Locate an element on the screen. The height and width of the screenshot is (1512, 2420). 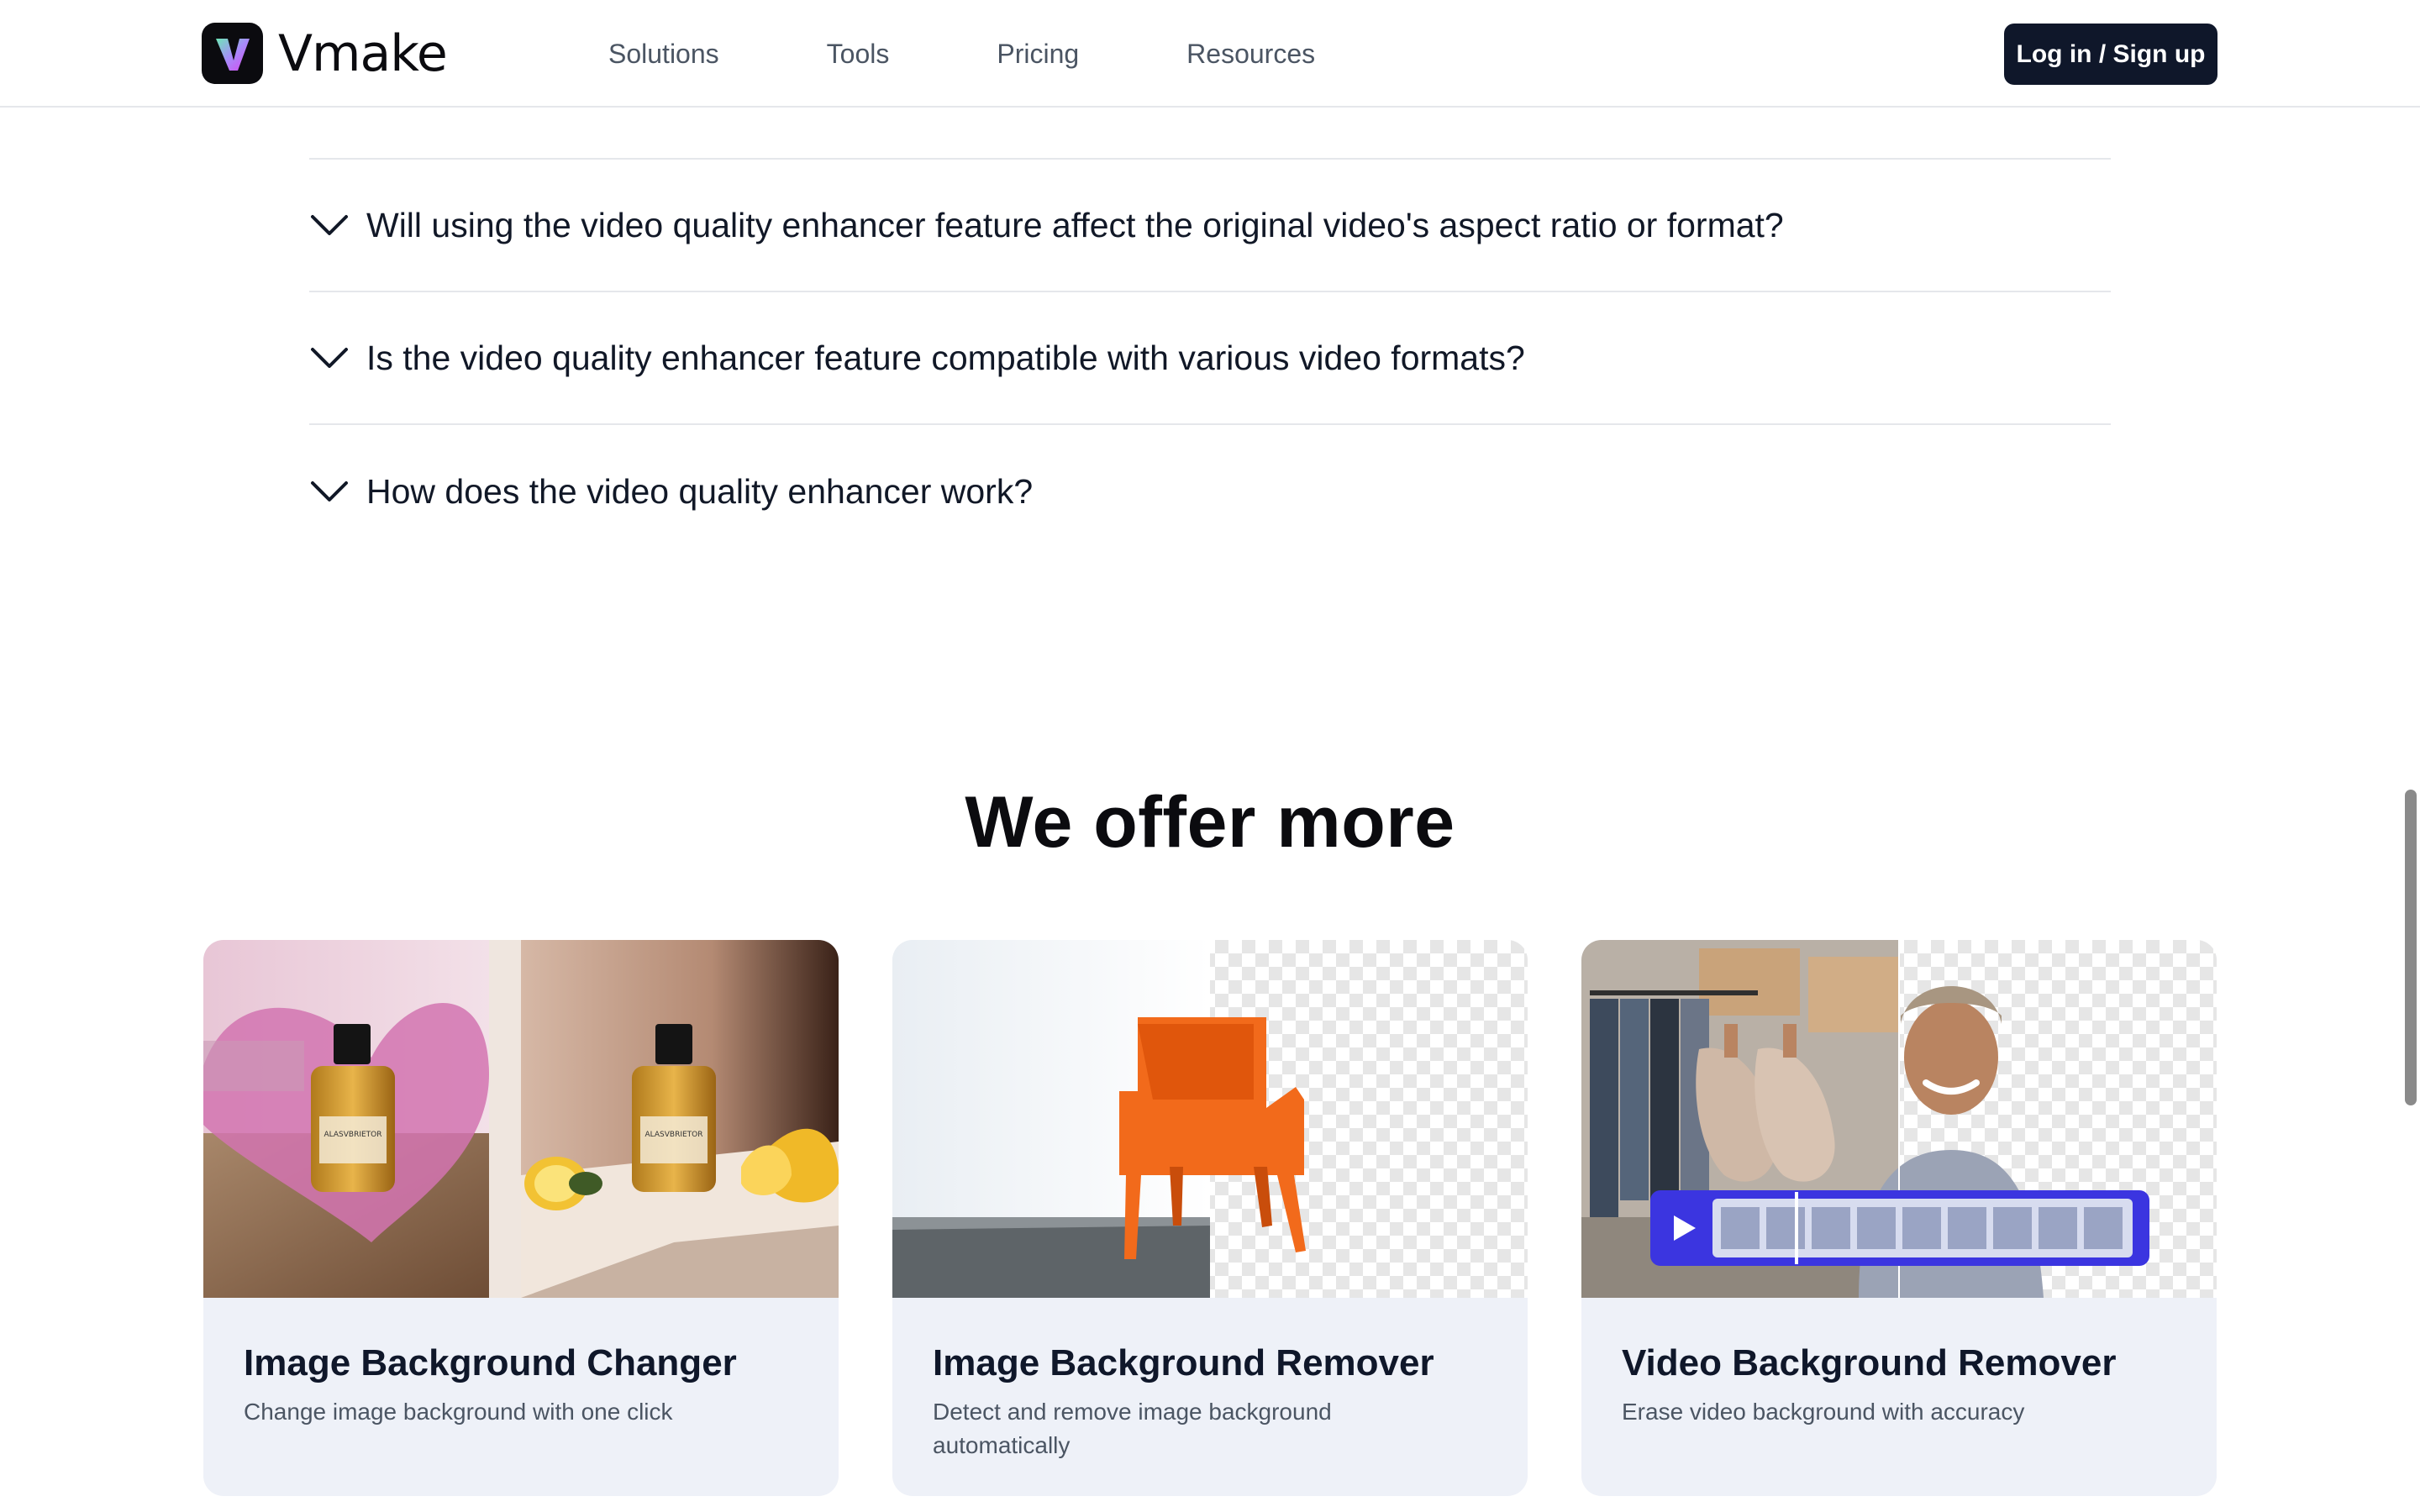
nav-solutions: Solutions is located at coordinates (663, 54).